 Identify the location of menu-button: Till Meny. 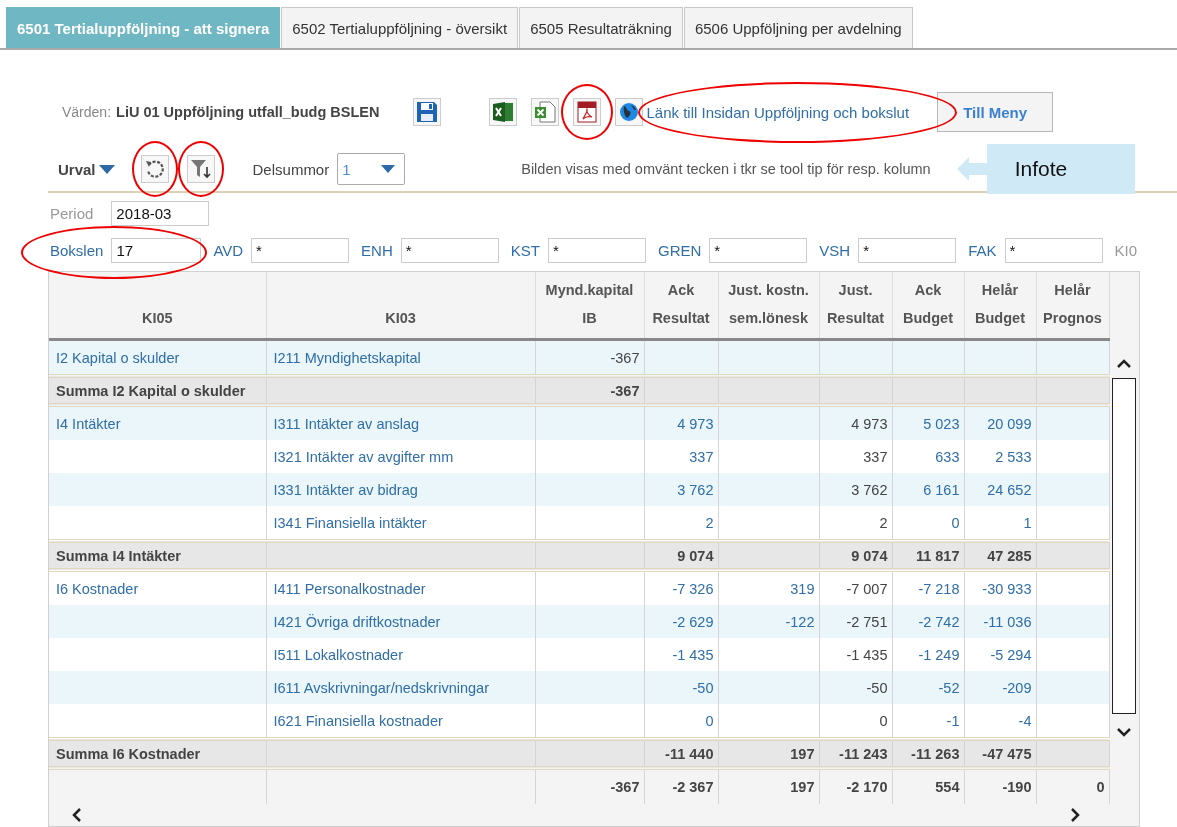
(995, 112).